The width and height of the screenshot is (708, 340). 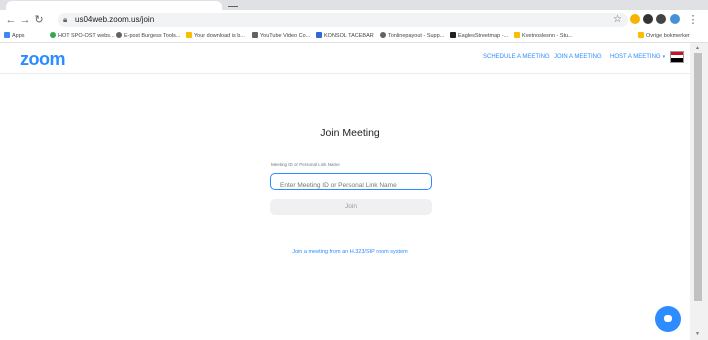 I want to click on extensions-puzzle-icon, so click(x=661, y=19).